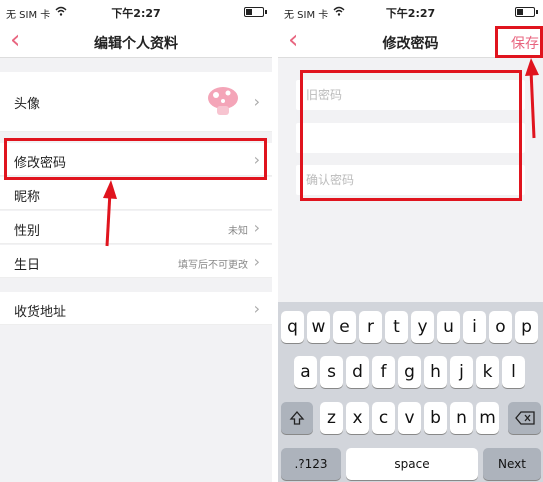 The height and width of the screenshot is (482, 543). Describe the element at coordinates (27, 197) in the screenshot. I see `nickname-label: 昵称` at that location.